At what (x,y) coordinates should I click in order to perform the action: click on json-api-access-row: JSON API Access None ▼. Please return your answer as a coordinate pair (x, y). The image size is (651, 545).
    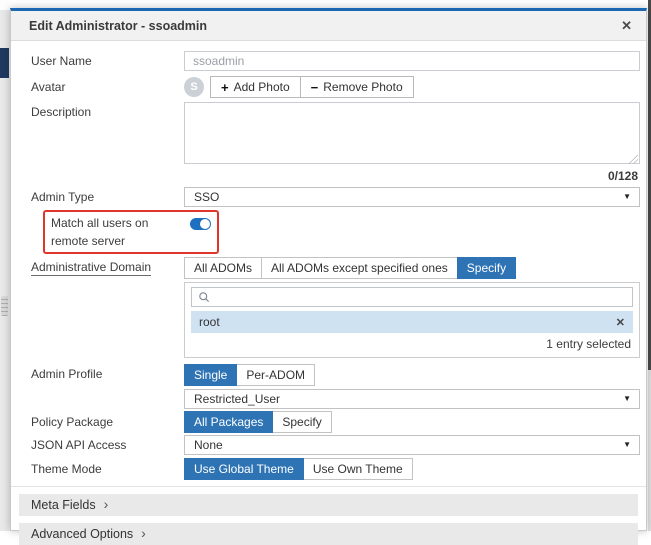
    Looking at the image, I should click on (335, 445).